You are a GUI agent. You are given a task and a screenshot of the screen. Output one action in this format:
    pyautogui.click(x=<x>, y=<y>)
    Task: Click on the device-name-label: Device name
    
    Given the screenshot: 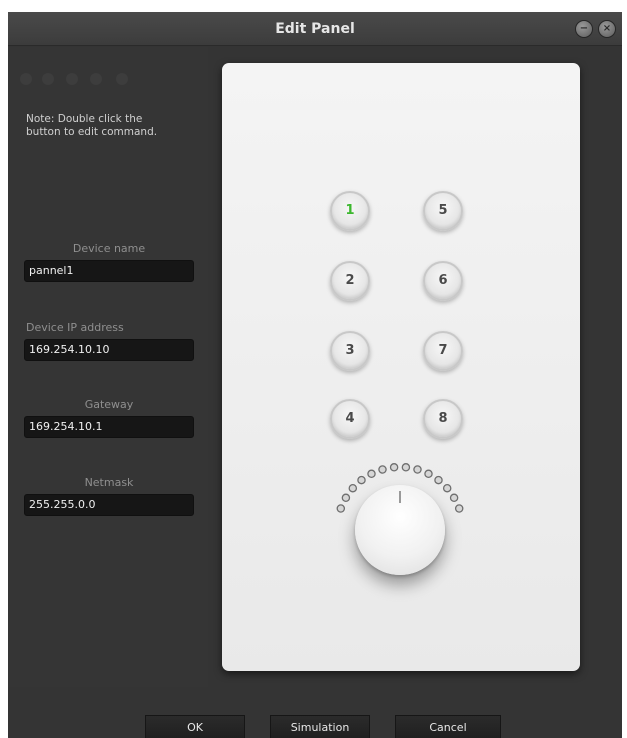 What is the action you would take?
    pyautogui.click(x=109, y=248)
    